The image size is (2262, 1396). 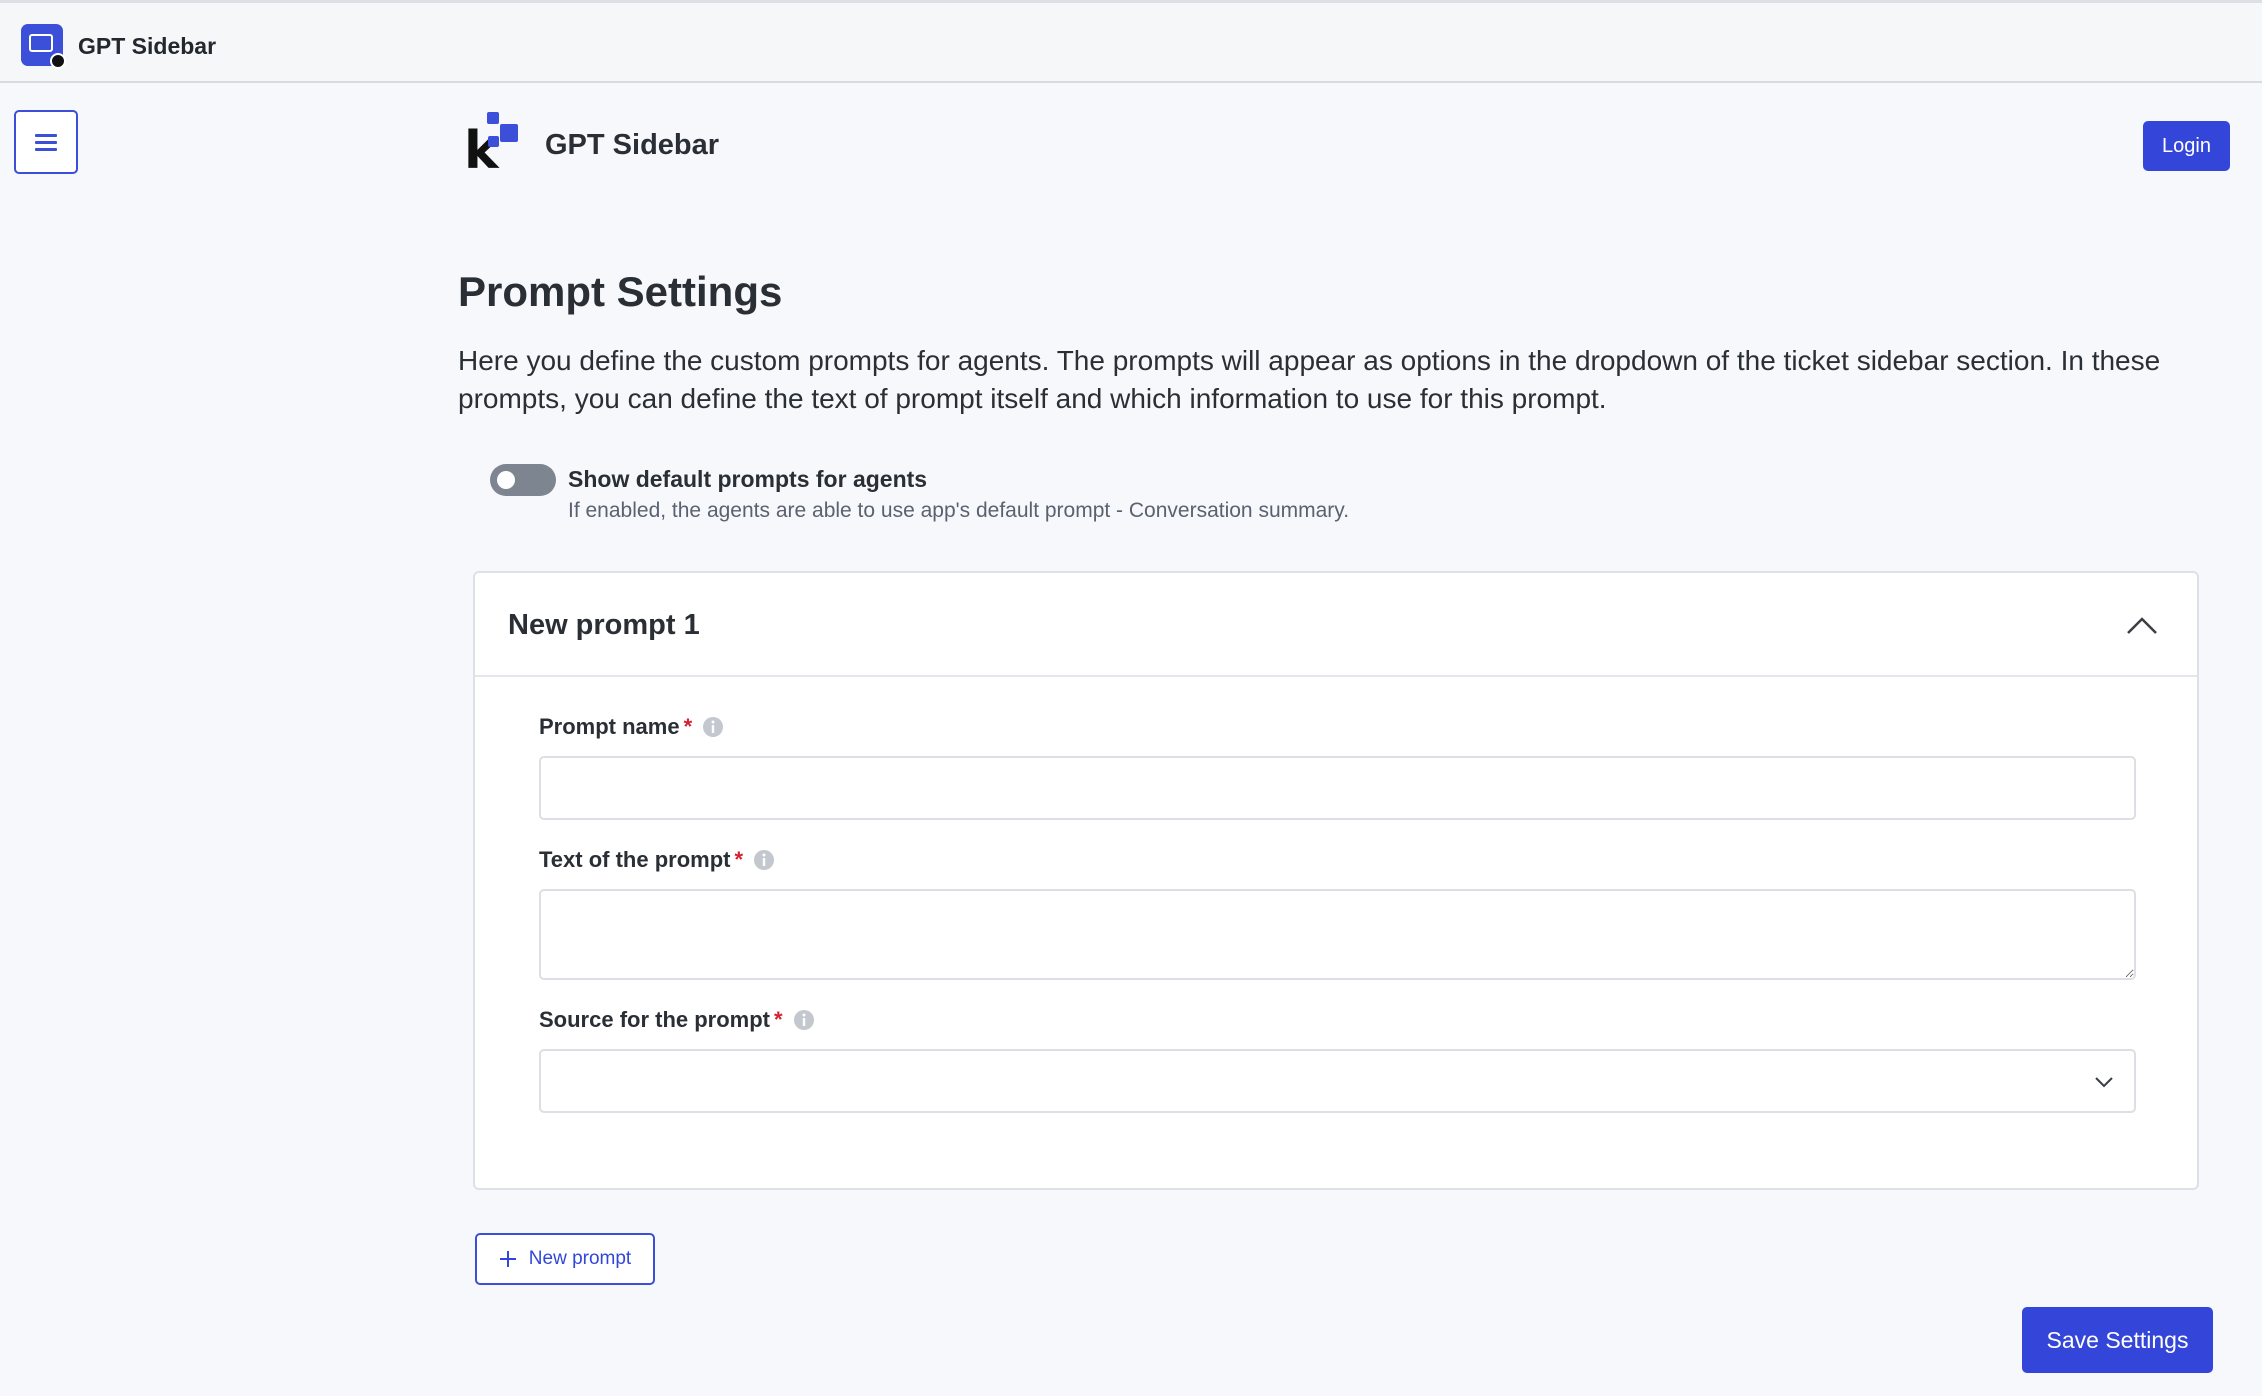 I want to click on hamburger-menu-icon, so click(x=46, y=142).